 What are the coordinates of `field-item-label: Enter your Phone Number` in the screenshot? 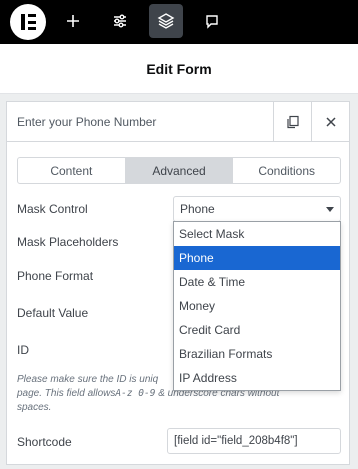 It's located at (87, 122).